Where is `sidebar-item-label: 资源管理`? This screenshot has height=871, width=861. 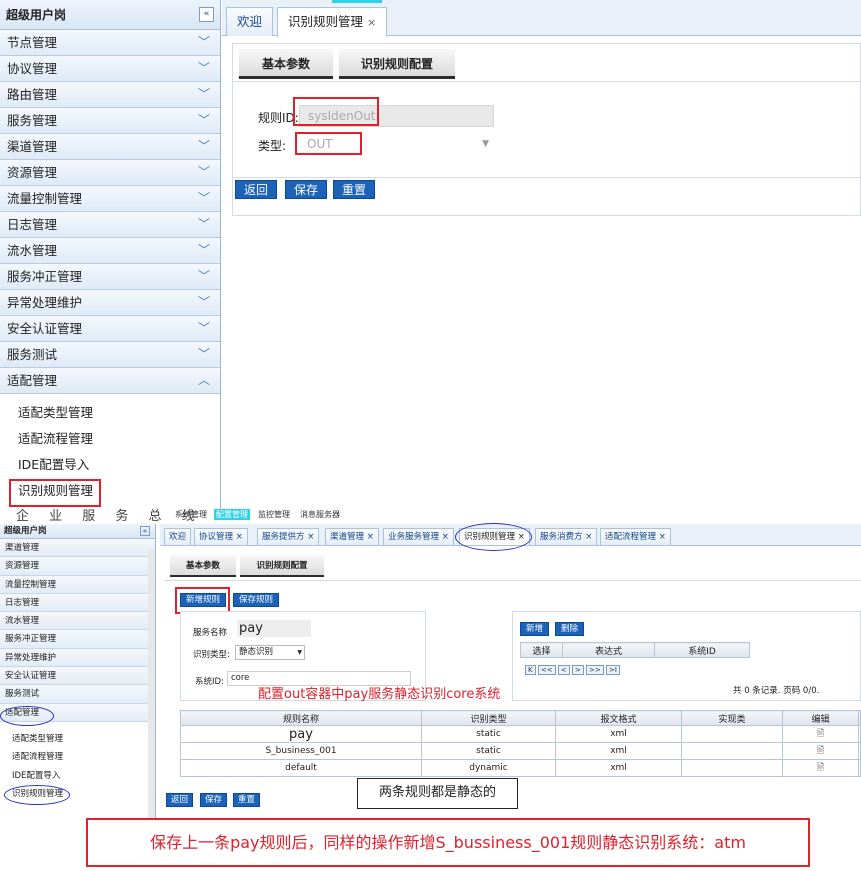
sidebar-item-label: 资源管理 is located at coordinates (32, 172).